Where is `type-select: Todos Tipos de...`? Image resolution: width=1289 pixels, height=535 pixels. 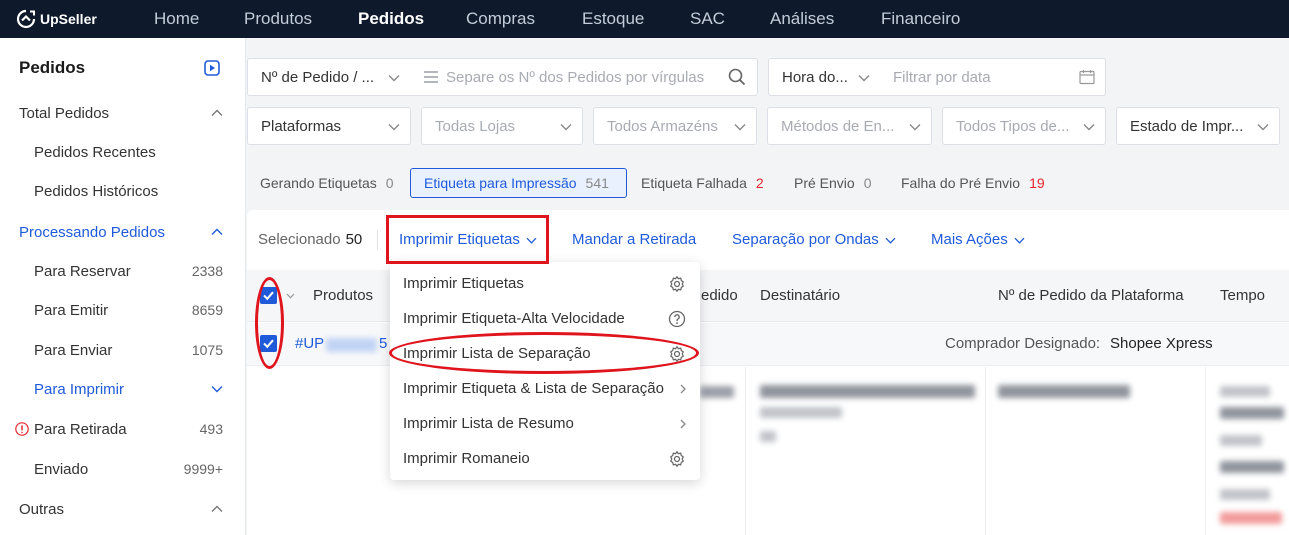 type-select: Todos Tipos de... is located at coordinates (1024, 126).